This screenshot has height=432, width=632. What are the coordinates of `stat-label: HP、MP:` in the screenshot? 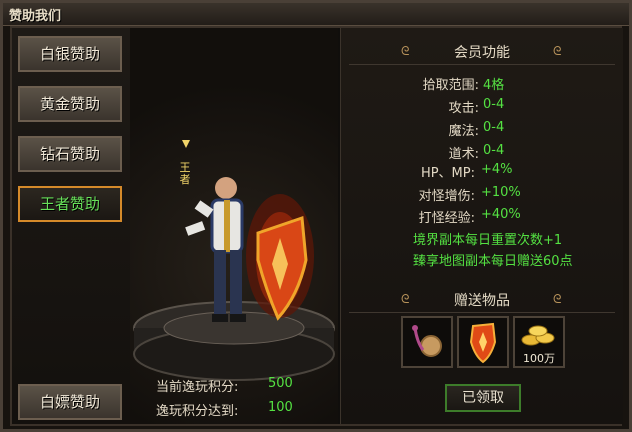 It's located at (447, 173).